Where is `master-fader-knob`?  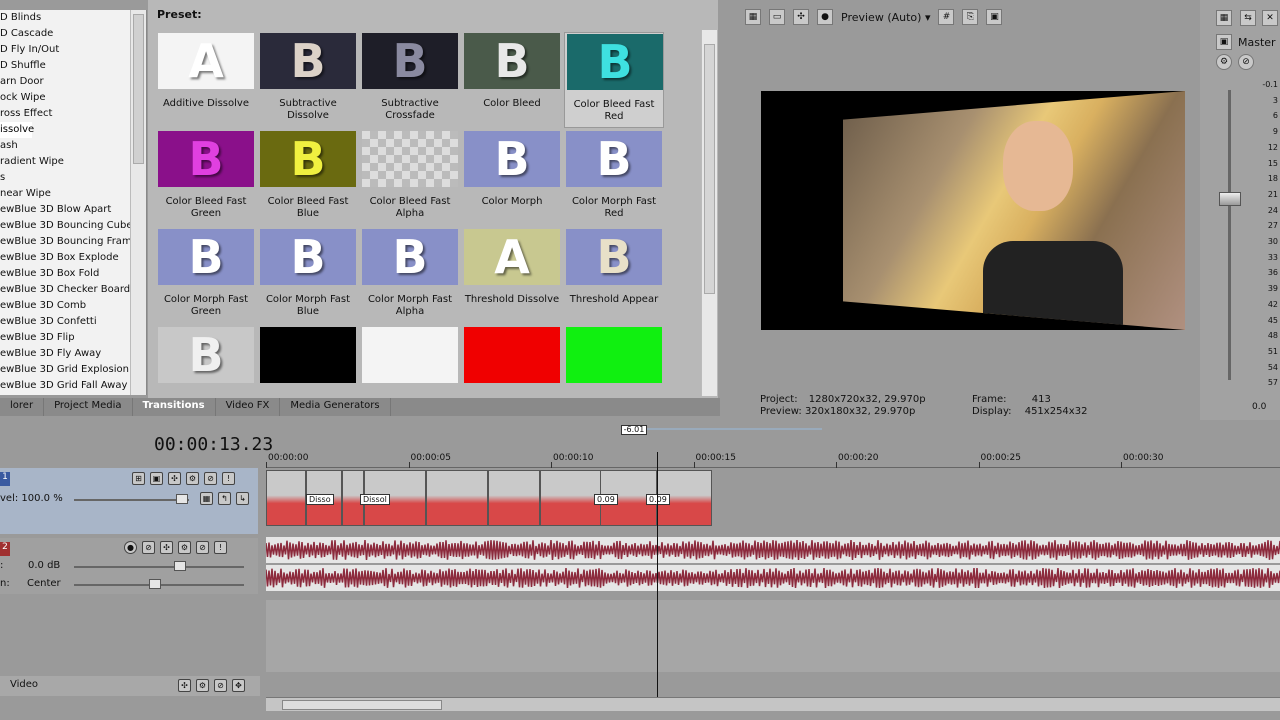 master-fader-knob is located at coordinates (1230, 199).